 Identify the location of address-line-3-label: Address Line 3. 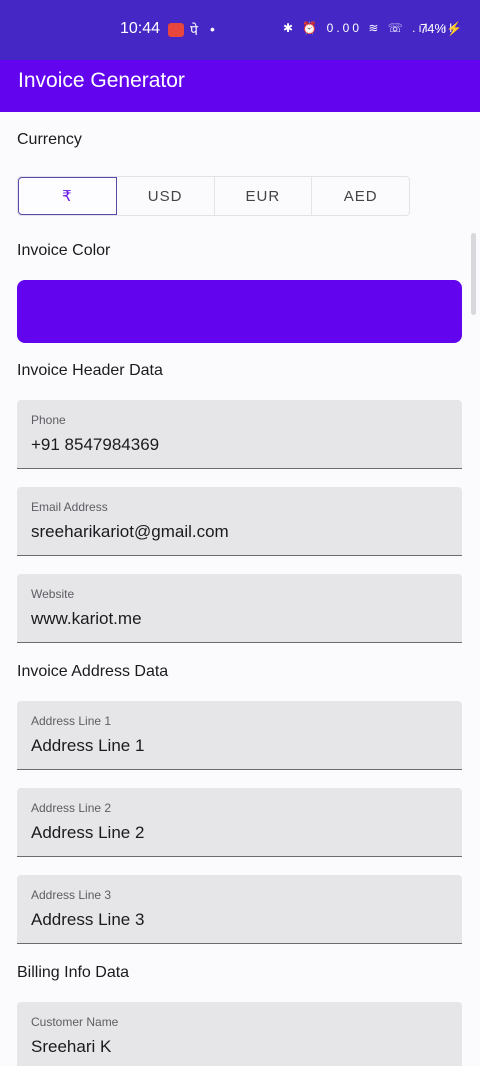
(71, 895).